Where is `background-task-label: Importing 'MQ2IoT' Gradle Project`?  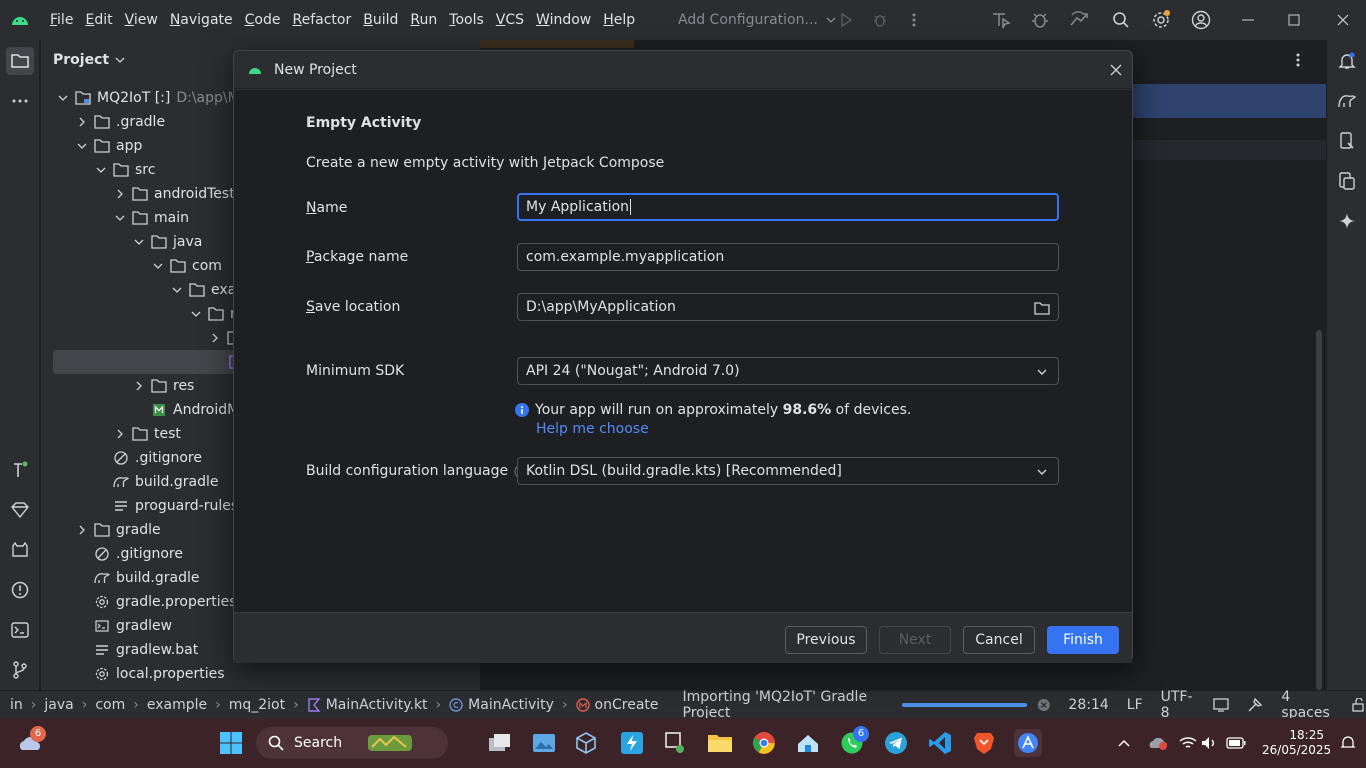 background-task-label: Importing 'MQ2IoT' Gradle Project is located at coordinates (784, 705).